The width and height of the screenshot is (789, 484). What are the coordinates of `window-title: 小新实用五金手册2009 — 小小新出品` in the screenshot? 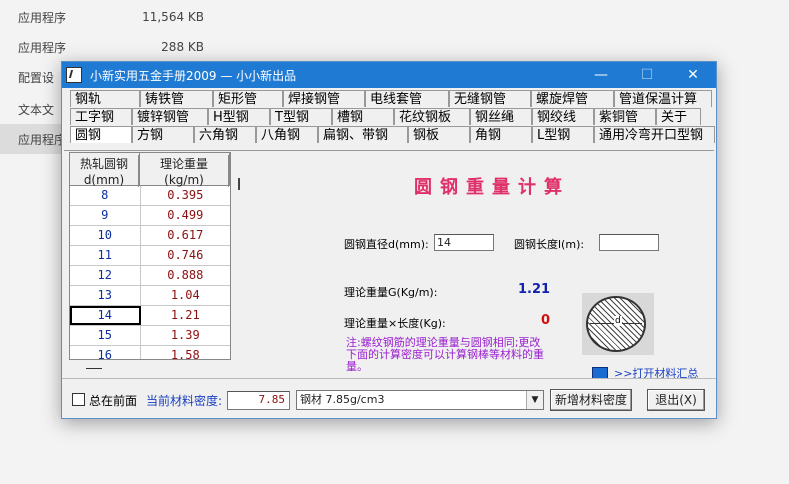 It's located at (193, 75).